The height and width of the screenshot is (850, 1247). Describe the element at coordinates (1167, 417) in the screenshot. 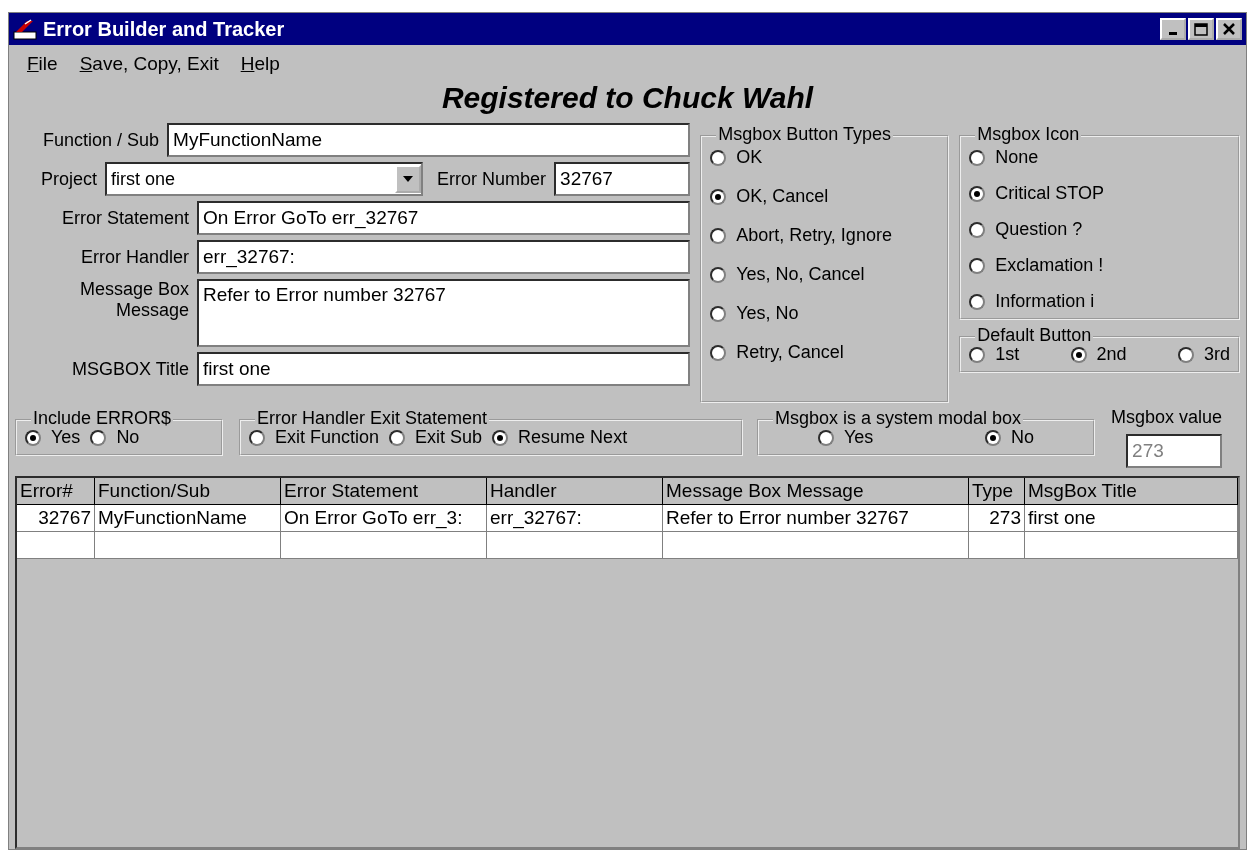

I see `field-label: Msgbox value` at that location.